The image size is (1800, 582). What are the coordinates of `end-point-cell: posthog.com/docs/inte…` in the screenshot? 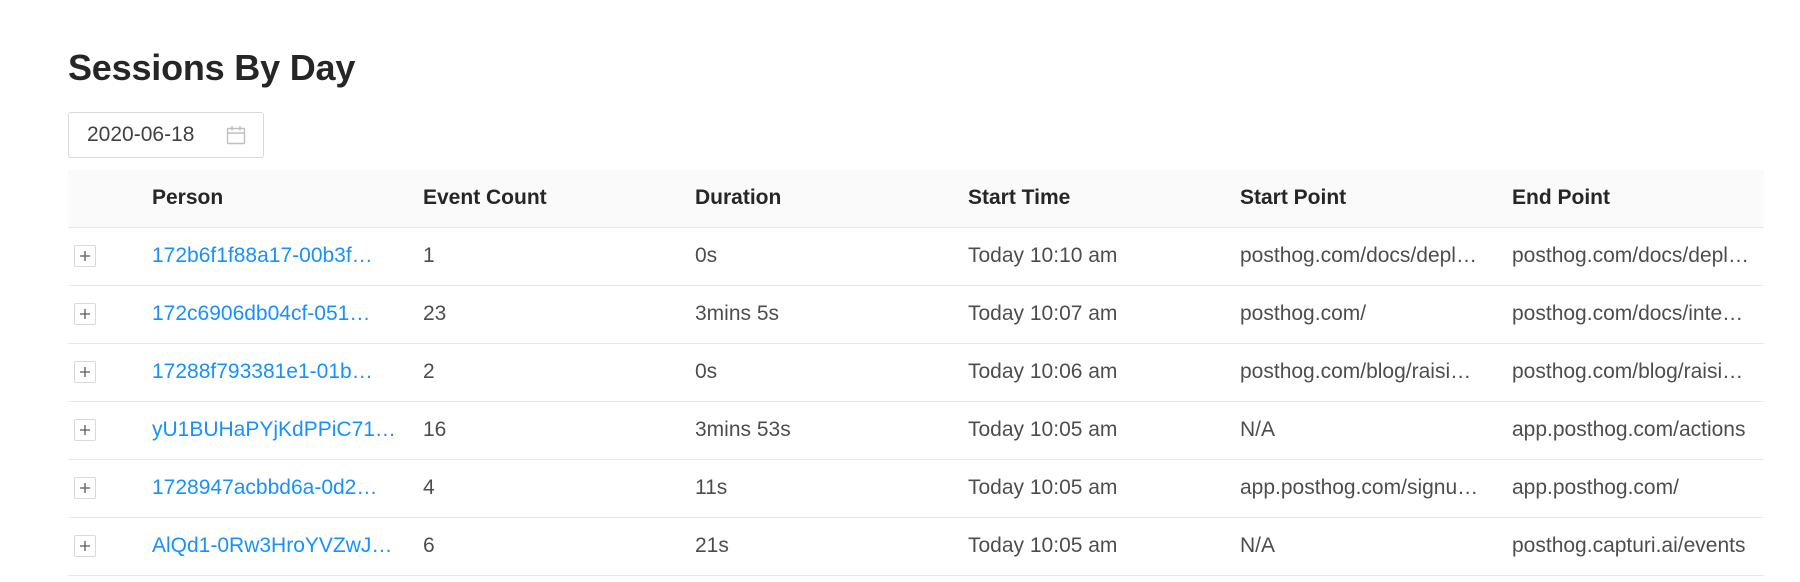 It's located at (1635, 314).